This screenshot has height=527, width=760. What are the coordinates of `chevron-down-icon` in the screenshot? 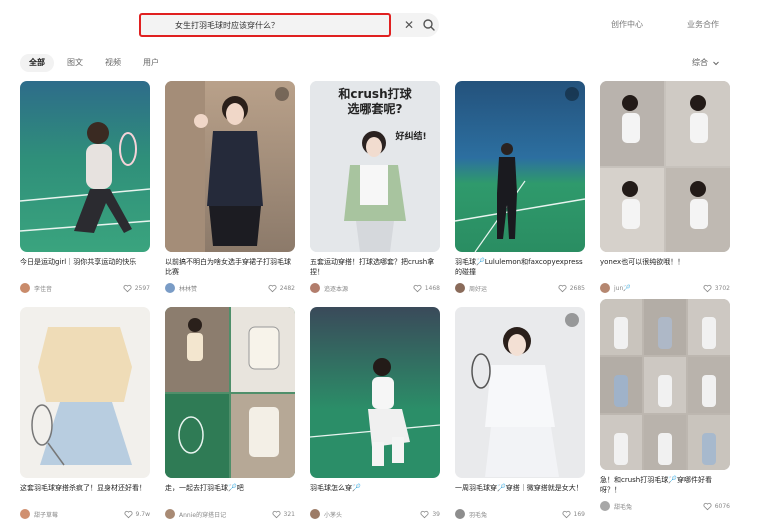 It's located at (716, 63).